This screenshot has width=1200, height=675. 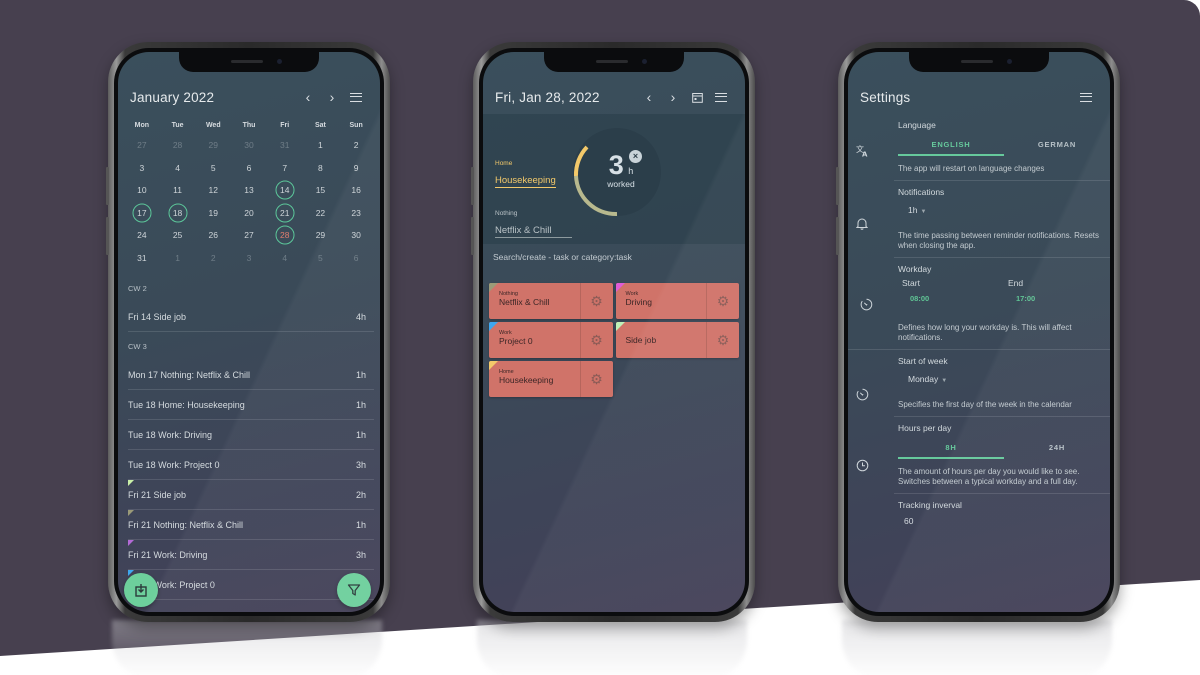 What do you see at coordinates (178, 190) in the screenshot?
I see `calendar-day: 11` at bounding box center [178, 190].